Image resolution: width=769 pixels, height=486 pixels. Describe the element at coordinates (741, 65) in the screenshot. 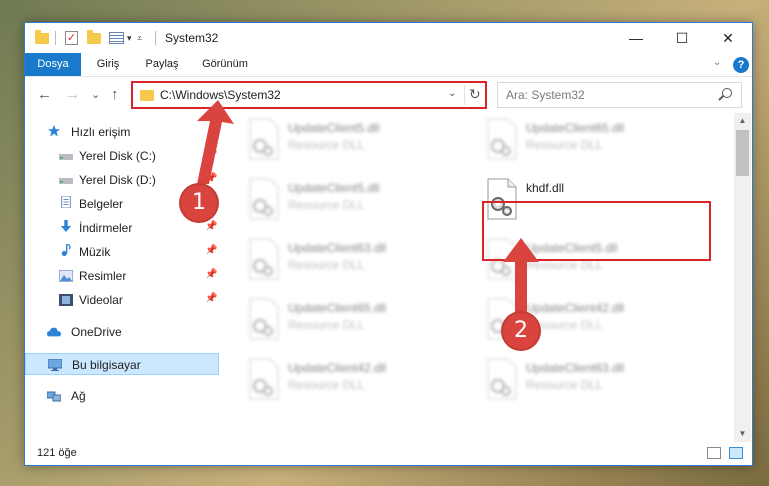

I see `help-icon: ?` at that location.